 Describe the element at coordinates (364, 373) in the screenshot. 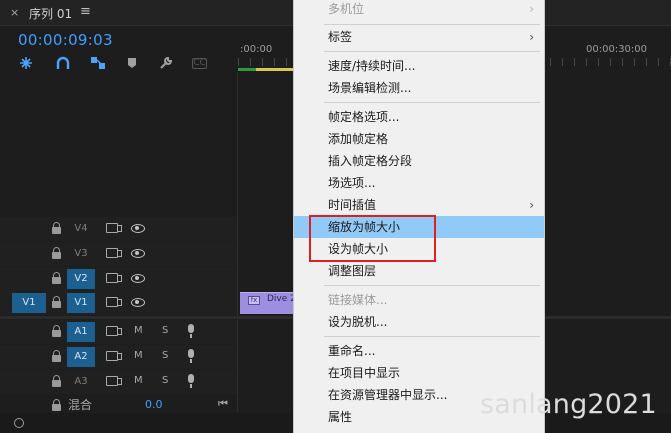

I see `menu-item-label: 在项目中显示` at that location.